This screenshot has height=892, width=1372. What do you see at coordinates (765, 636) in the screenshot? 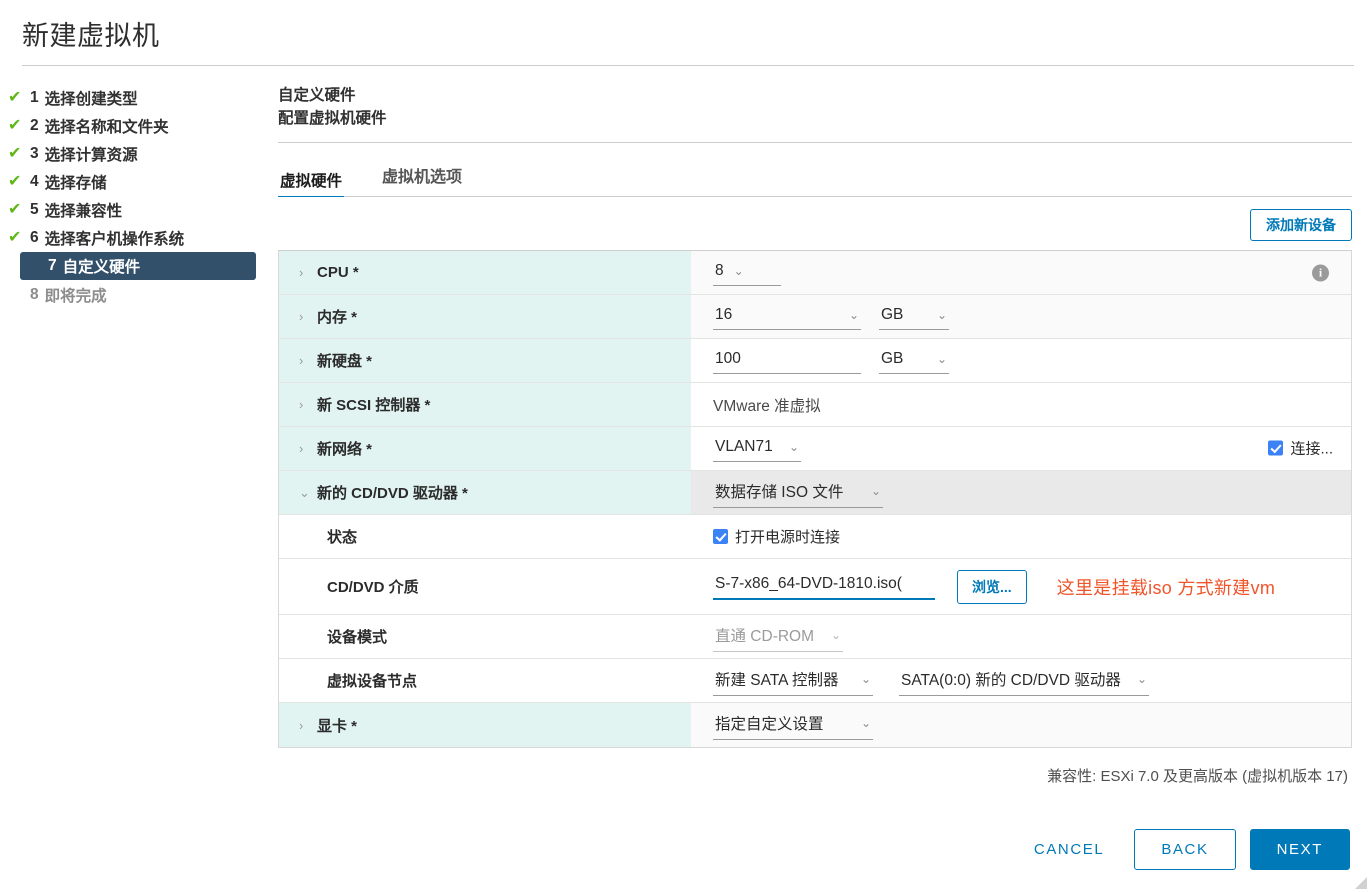
I see `device-mode-value: 直通 CD-ROM` at bounding box center [765, 636].